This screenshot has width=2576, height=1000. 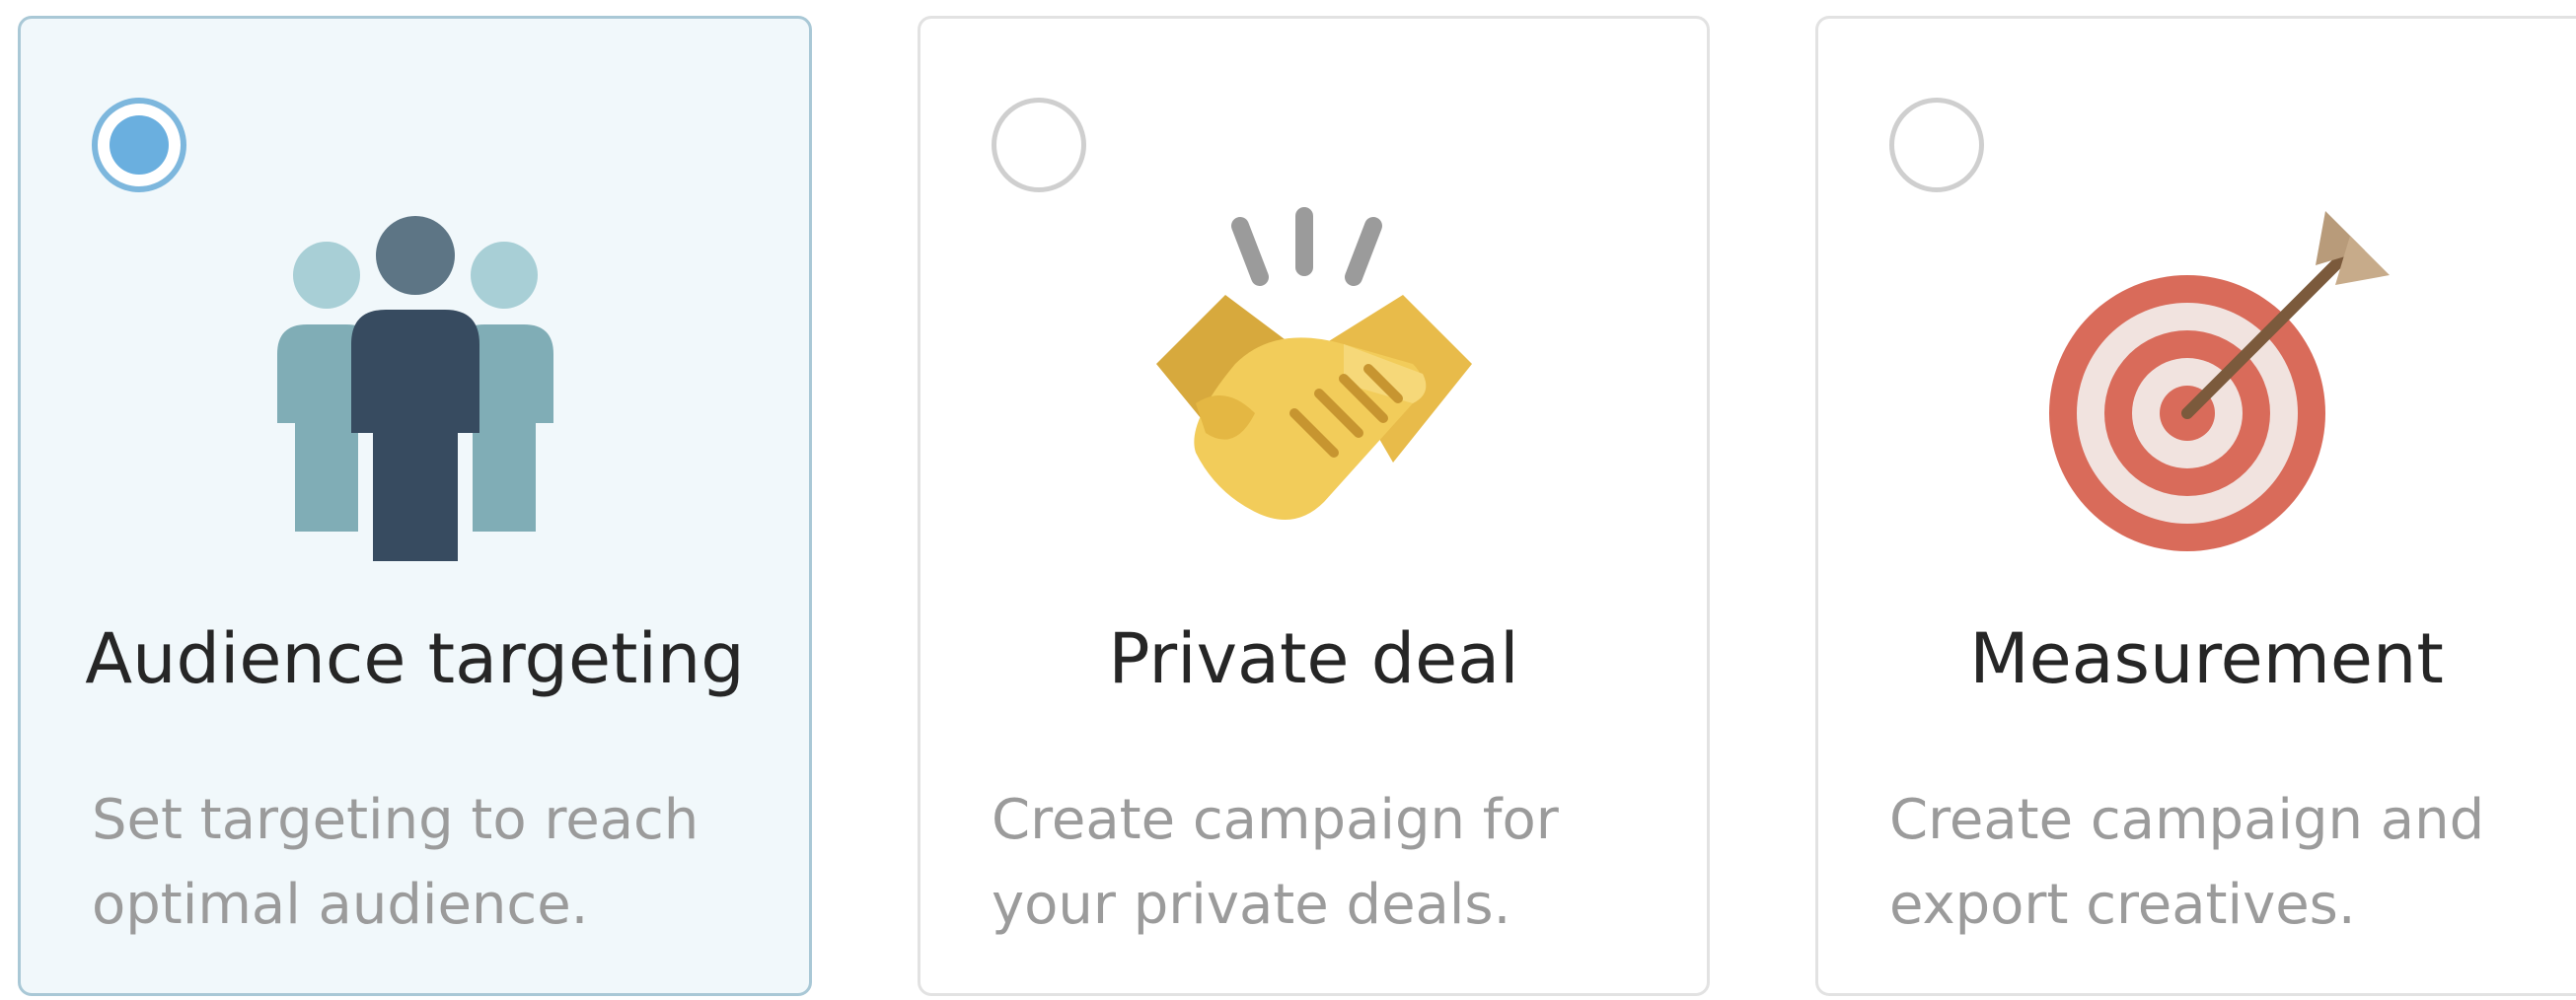 I want to click on radio-button-private-deal, so click(x=1039, y=145).